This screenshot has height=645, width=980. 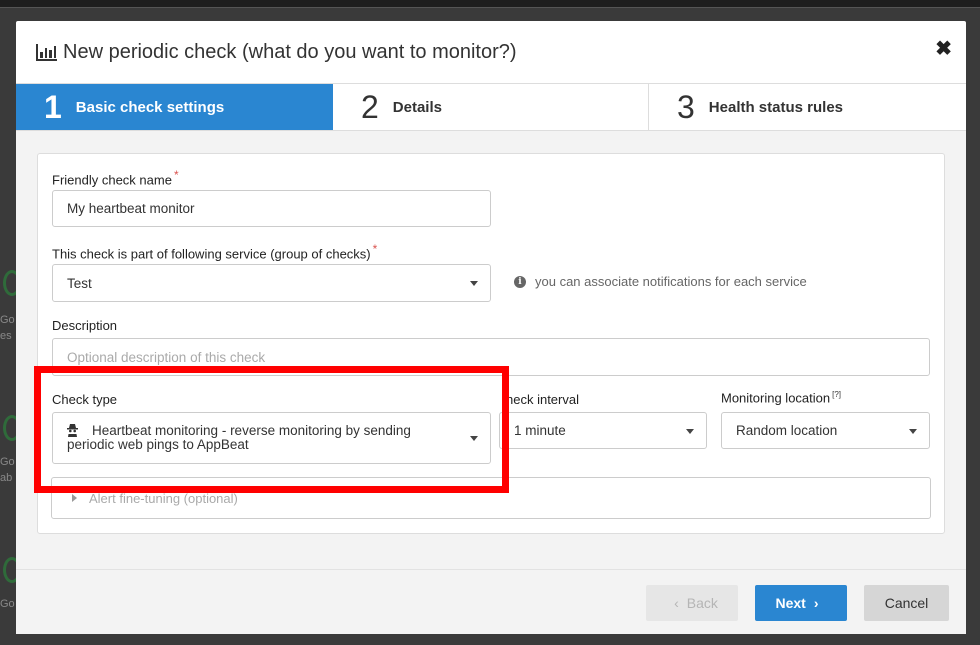 What do you see at coordinates (115, 178) in the screenshot?
I see `friendly-name-label: Friendly check name *` at bounding box center [115, 178].